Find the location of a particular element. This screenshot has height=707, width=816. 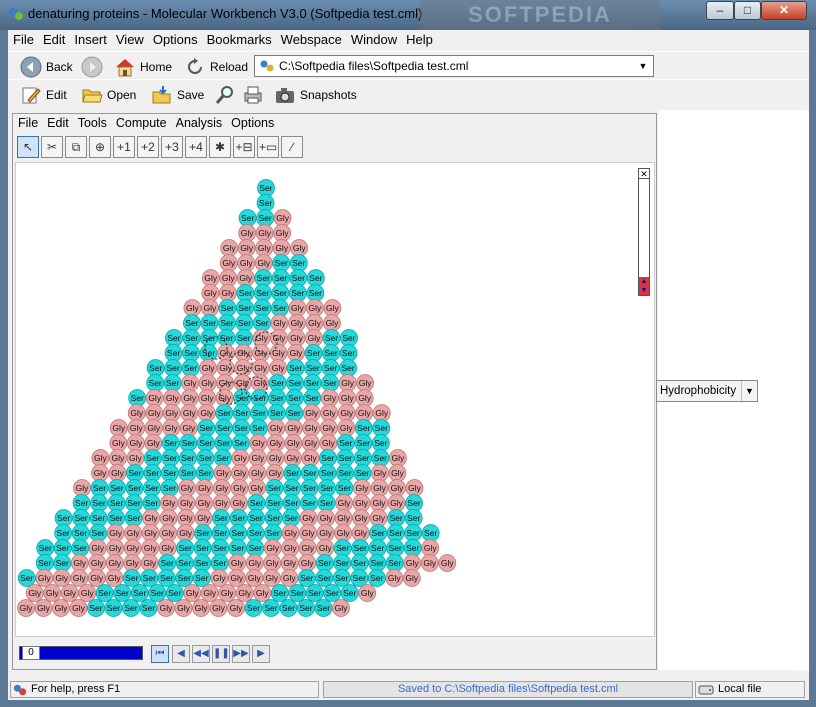

menu-options: Options is located at coordinates (175, 38).